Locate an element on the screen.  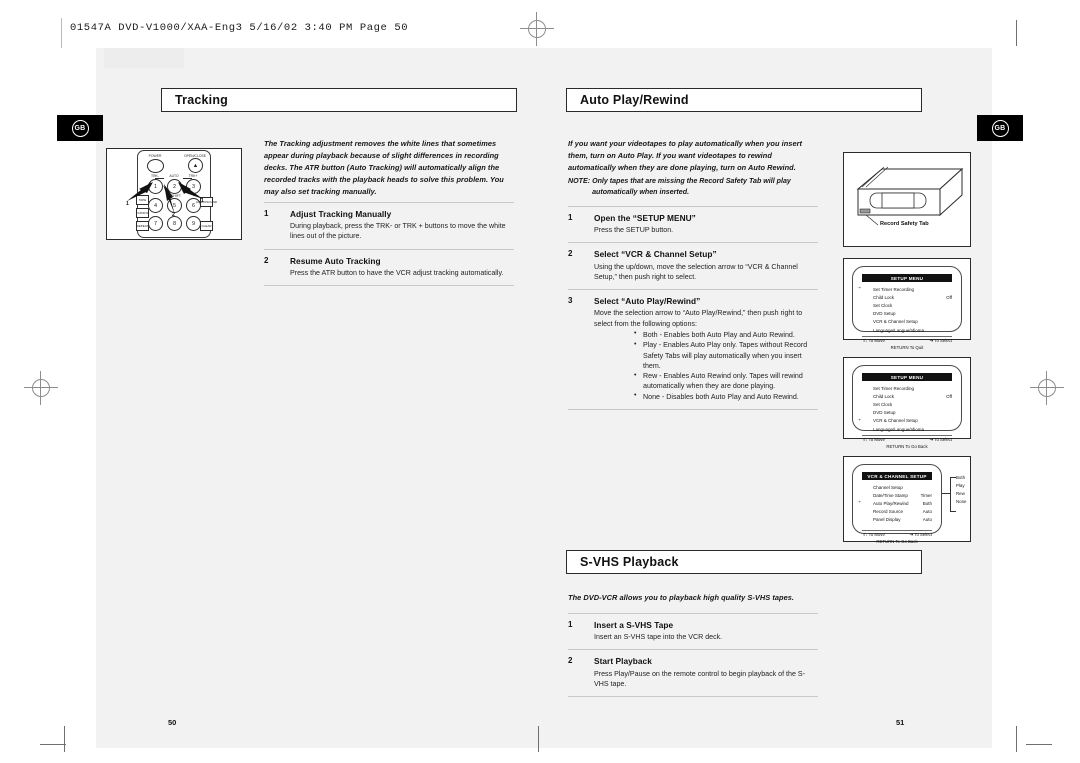
remote-pointer-label-3: 1 is located at coordinates (202, 201).